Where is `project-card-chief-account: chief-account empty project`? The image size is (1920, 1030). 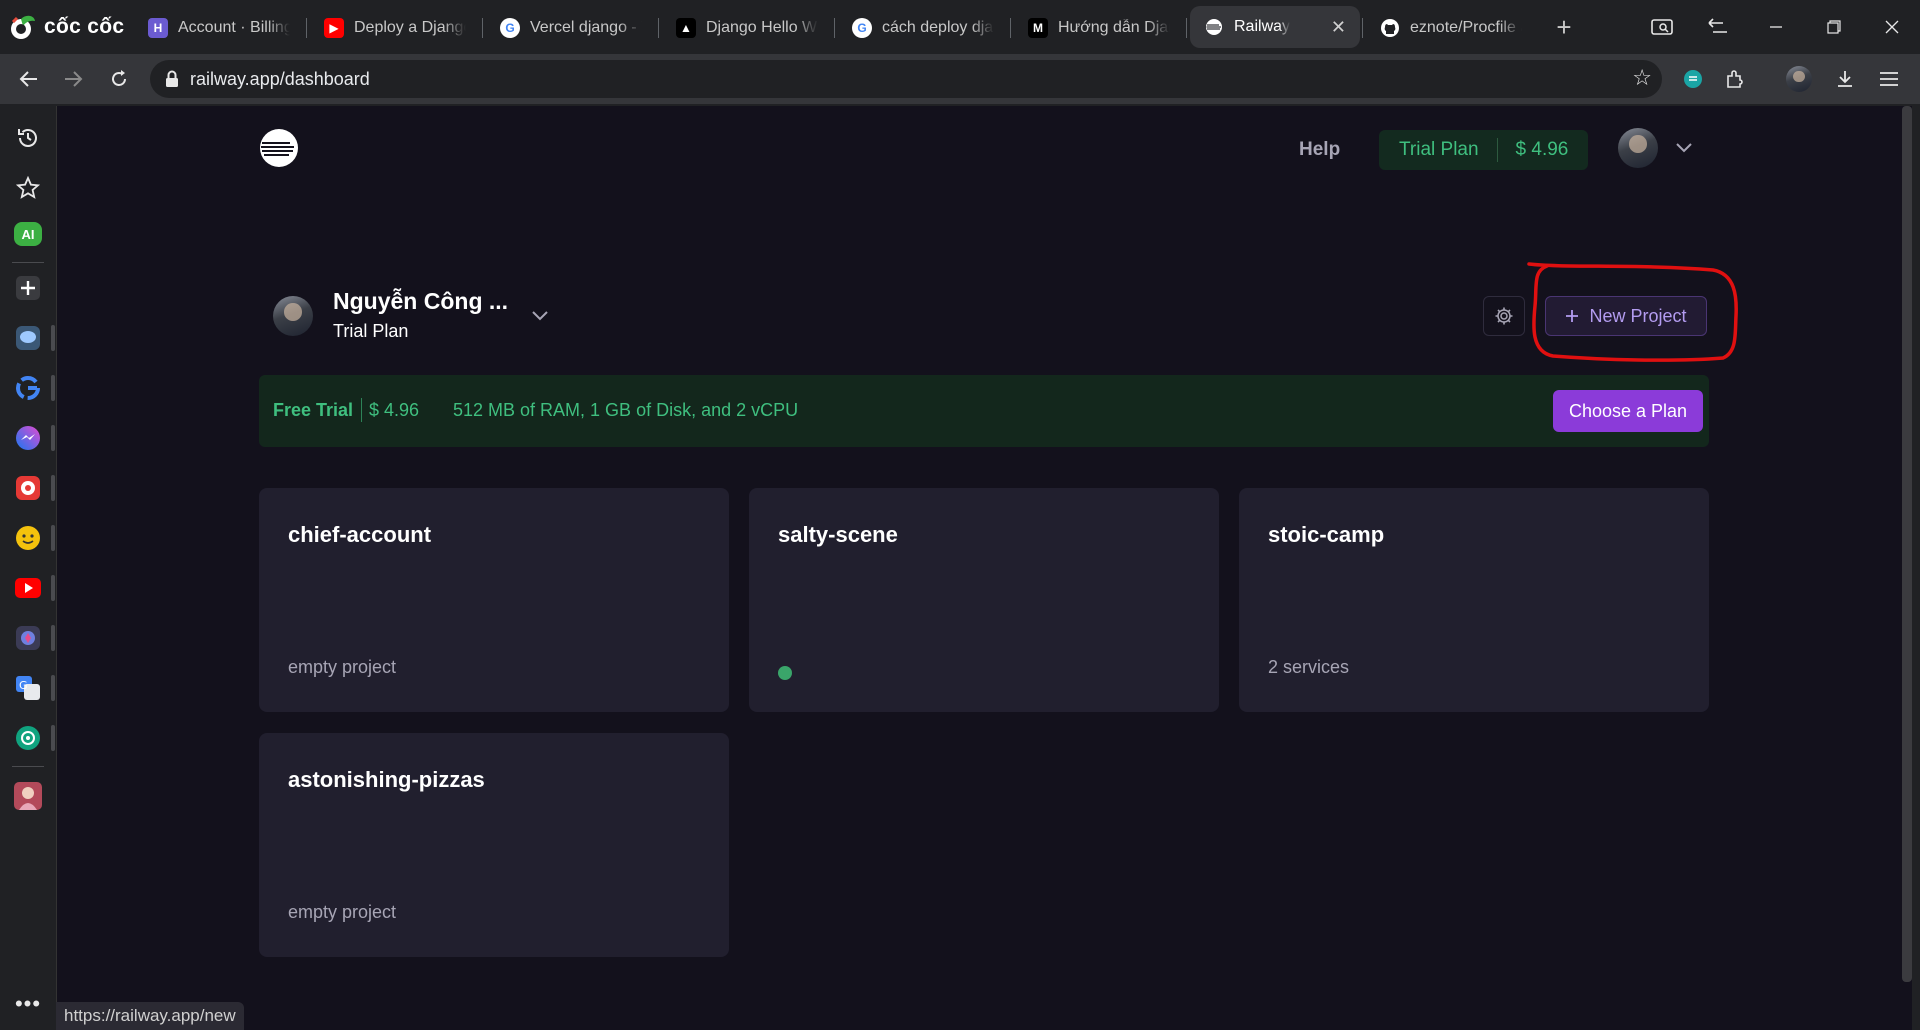 project-card-chief-account: chief-account empty project is located at coordinates (494, 600).